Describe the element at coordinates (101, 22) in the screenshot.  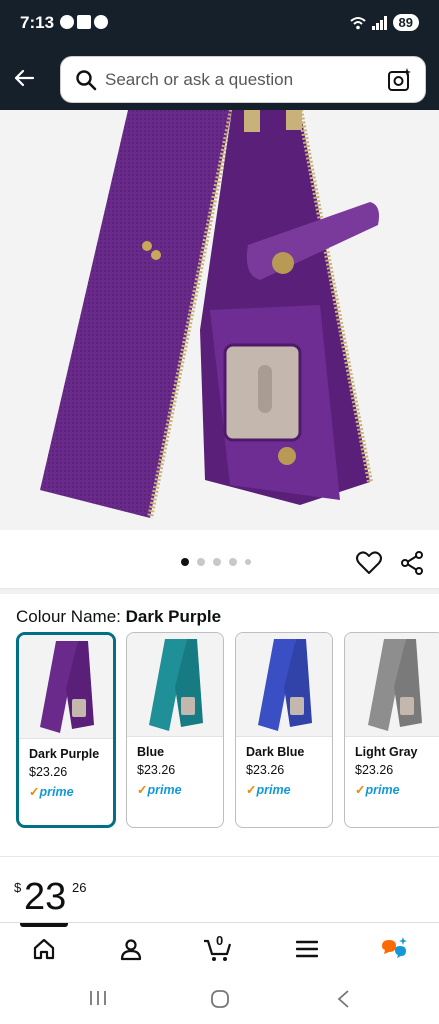
I see `whatsapp-icon` at that location.